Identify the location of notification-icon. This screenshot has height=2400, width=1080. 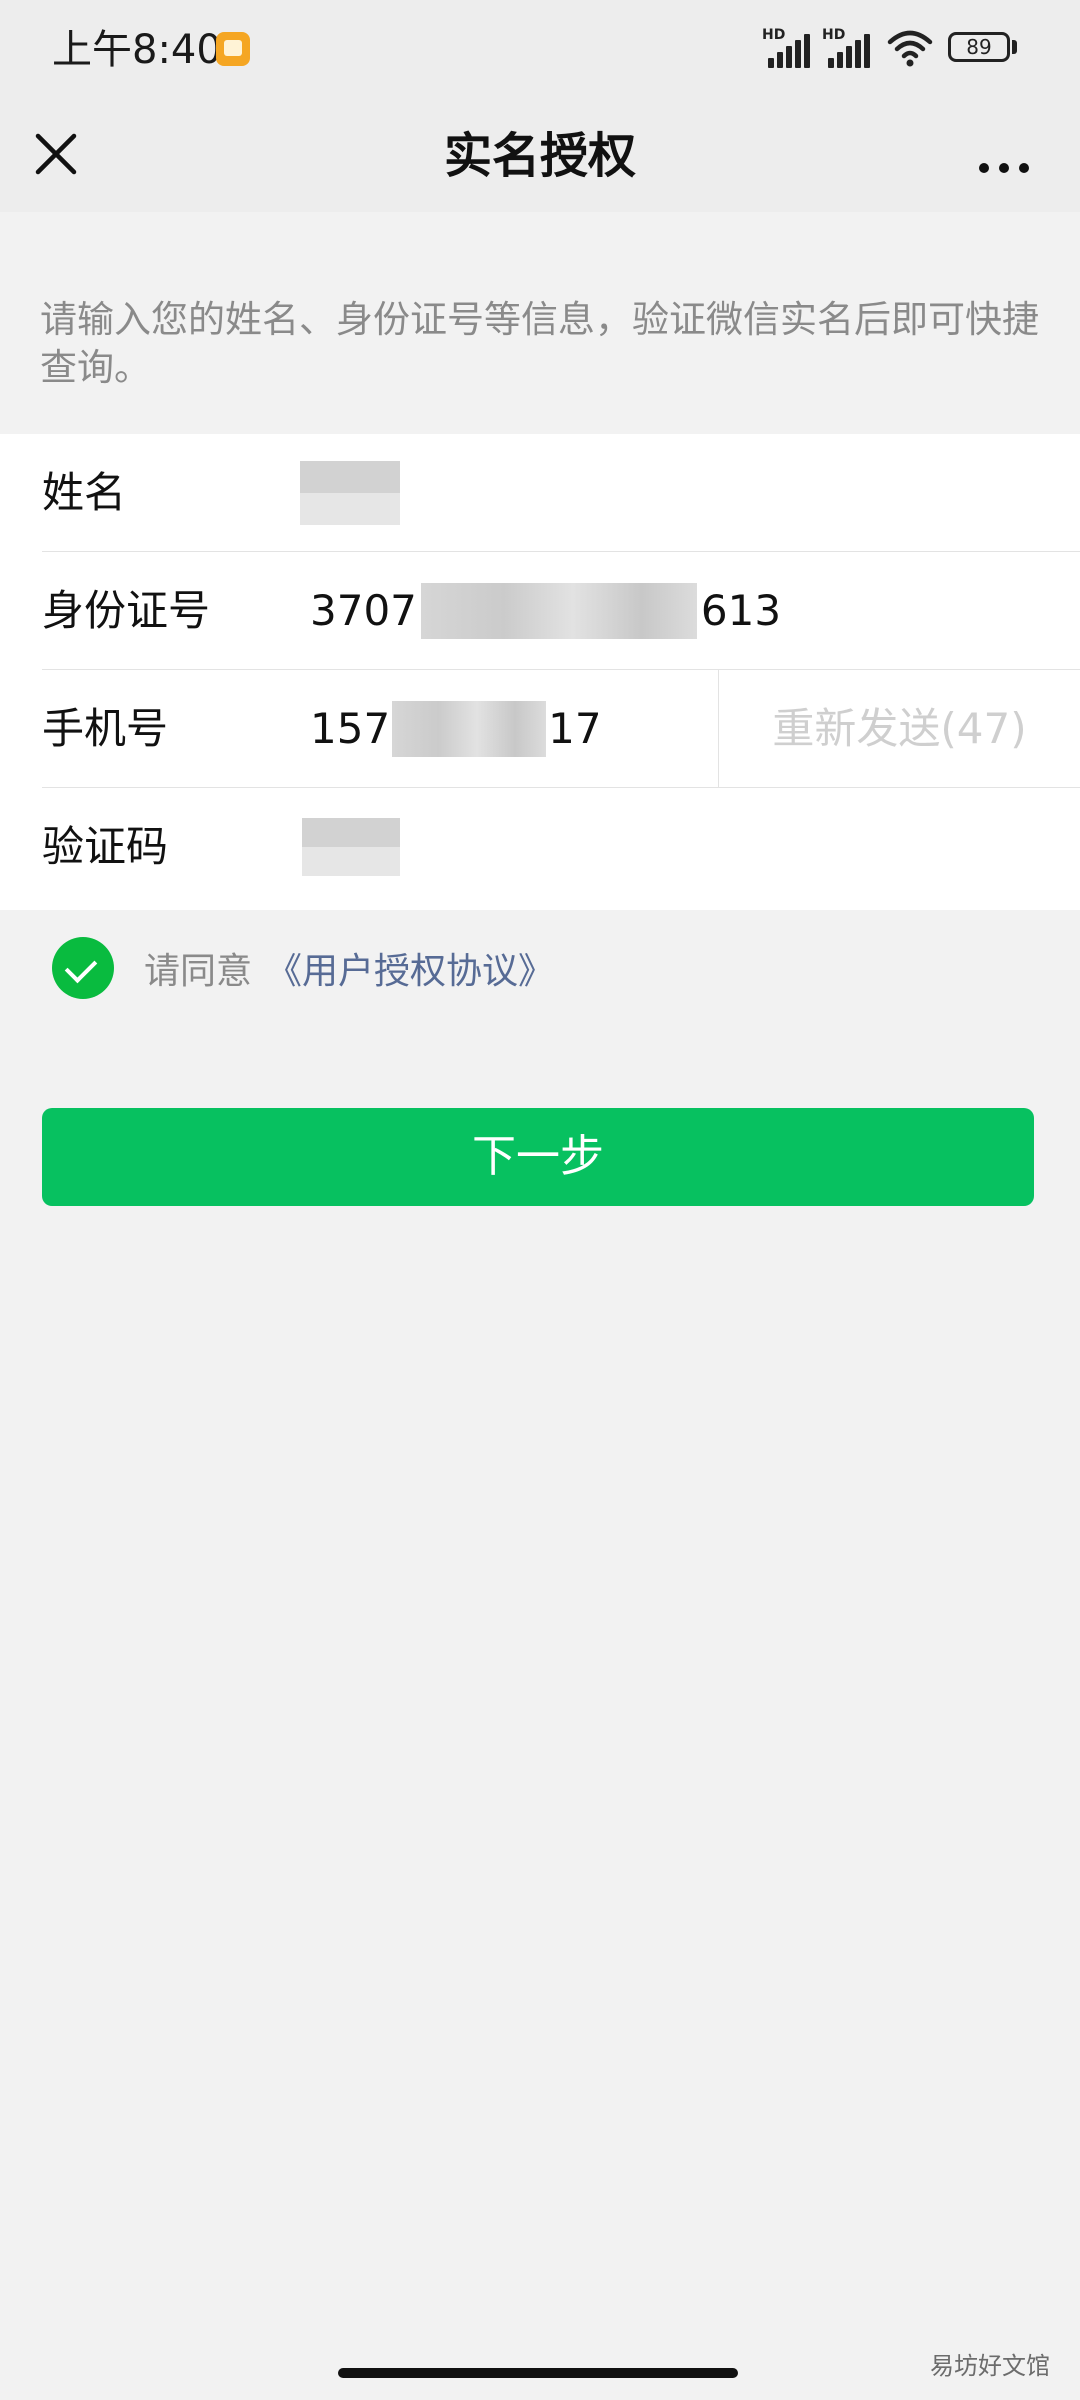
(233, 49).